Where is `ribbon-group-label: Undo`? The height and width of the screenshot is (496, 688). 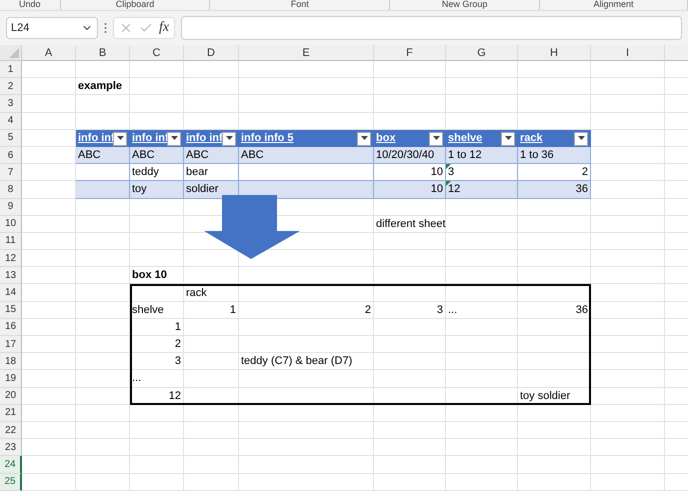
ribbon-group-label: Undo is located at coordinates (30, 5).